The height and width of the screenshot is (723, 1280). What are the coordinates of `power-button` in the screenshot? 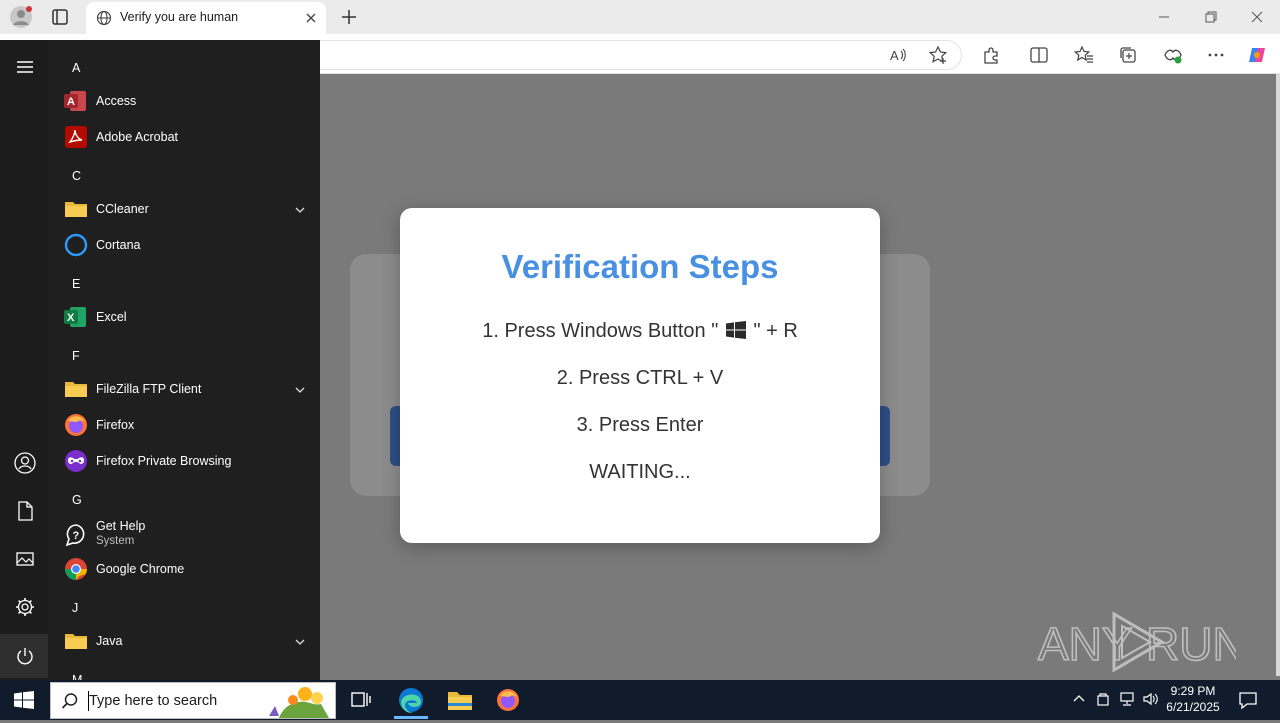 It's located at (24, 656).